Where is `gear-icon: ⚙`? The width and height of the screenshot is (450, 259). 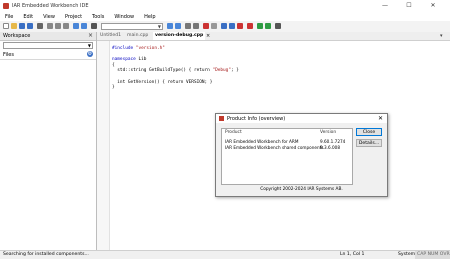
gear-icon: ⚙ is located at coordinates (90, 54).